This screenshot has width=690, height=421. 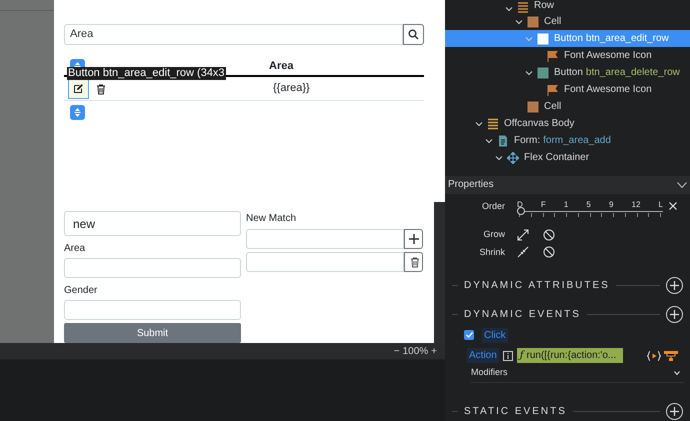 I want to click on edit-button, so click(x=78, y=88).